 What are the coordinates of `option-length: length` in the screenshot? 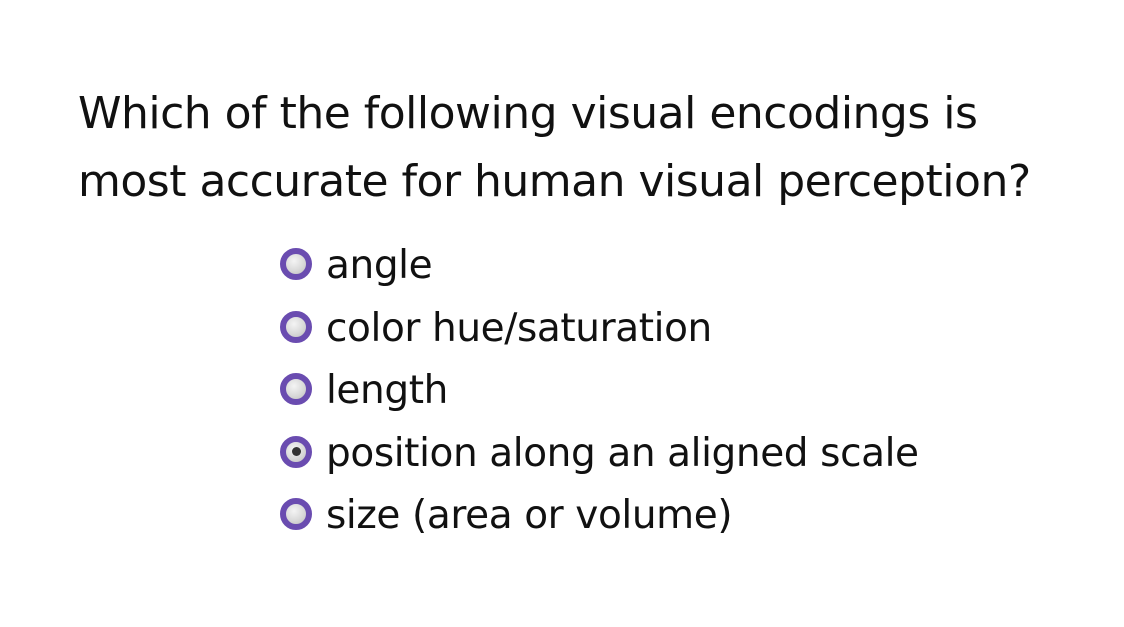 It's located at (599, 391).